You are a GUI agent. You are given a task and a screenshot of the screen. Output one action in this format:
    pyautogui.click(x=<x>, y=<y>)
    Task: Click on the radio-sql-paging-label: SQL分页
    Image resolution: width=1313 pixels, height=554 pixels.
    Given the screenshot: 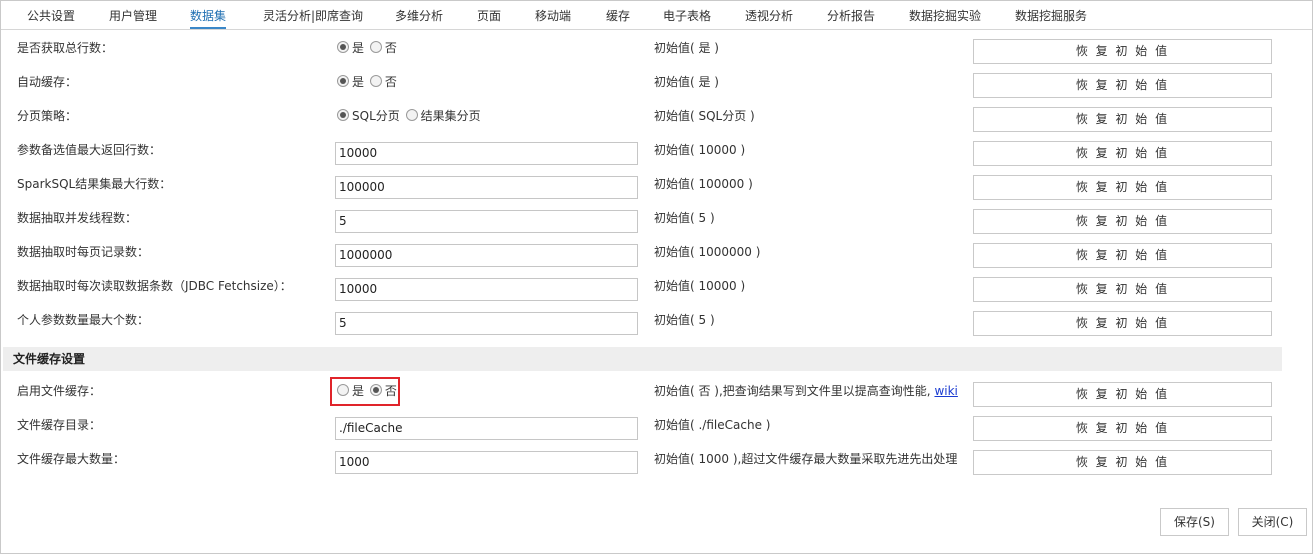 What is the action you would take?
    pyautogui.click(x=376, y=116)
    